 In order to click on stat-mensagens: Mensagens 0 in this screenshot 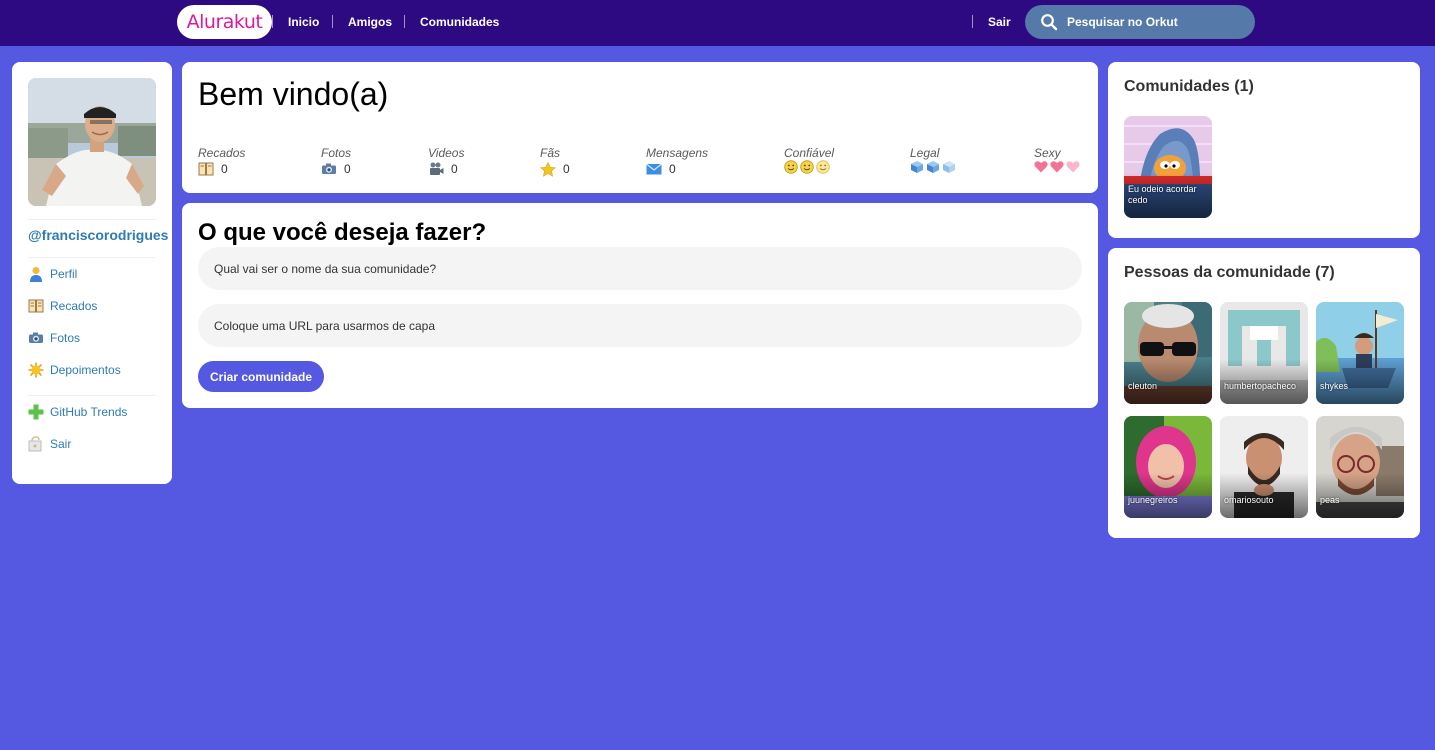, I will do `click(677, 161)`.